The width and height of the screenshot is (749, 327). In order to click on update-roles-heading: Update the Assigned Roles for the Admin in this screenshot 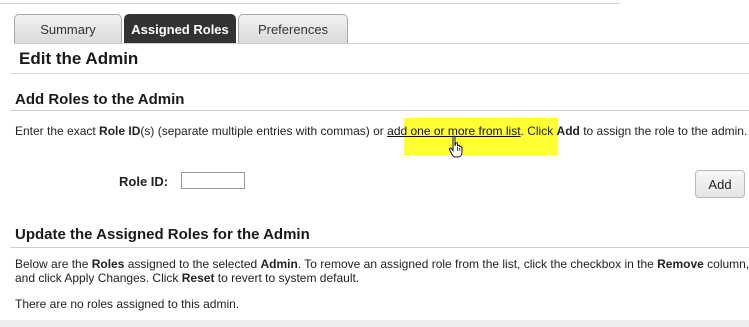, I will do `click(162, 234)`.